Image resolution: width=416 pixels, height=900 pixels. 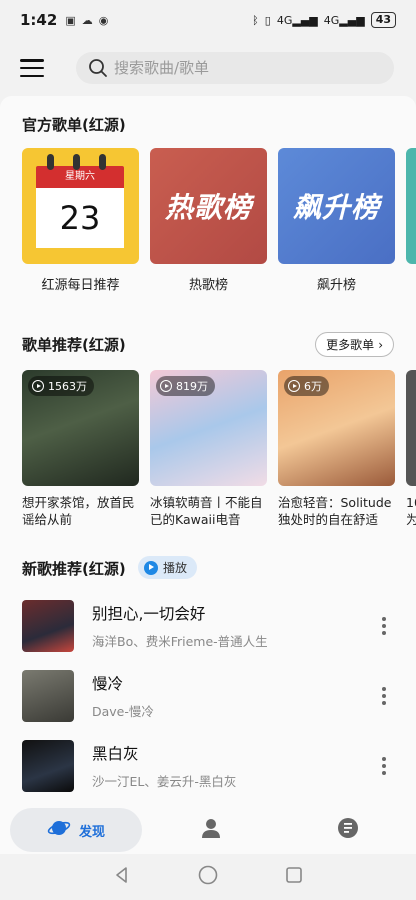 What do you see at coordinates (98, 68) in the screenshot?
I see `search-icon` at bounding box center [98, 68].